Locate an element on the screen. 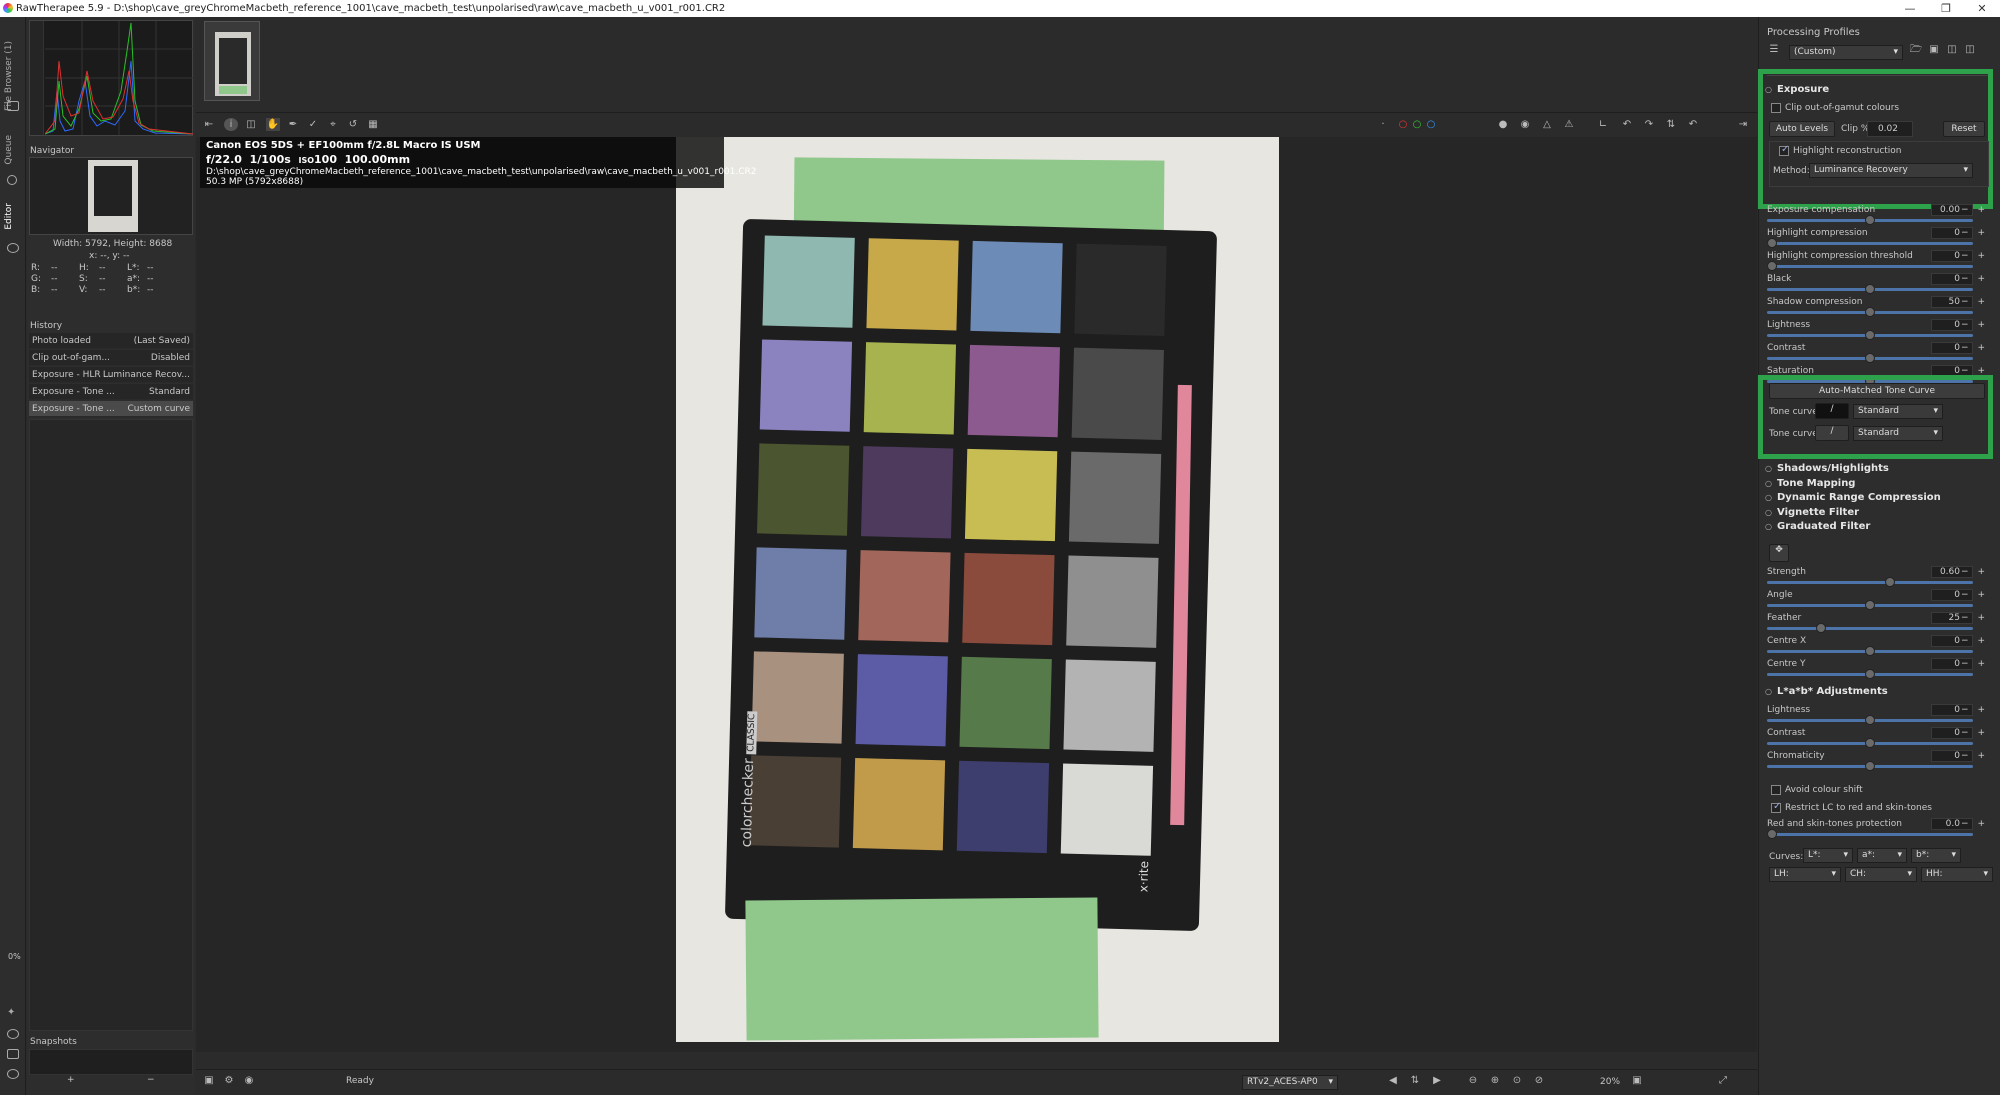 This screenshot has height=1095, width=2000. clip-warn-icon: ⚠ is located at coordinates (1569, 124).